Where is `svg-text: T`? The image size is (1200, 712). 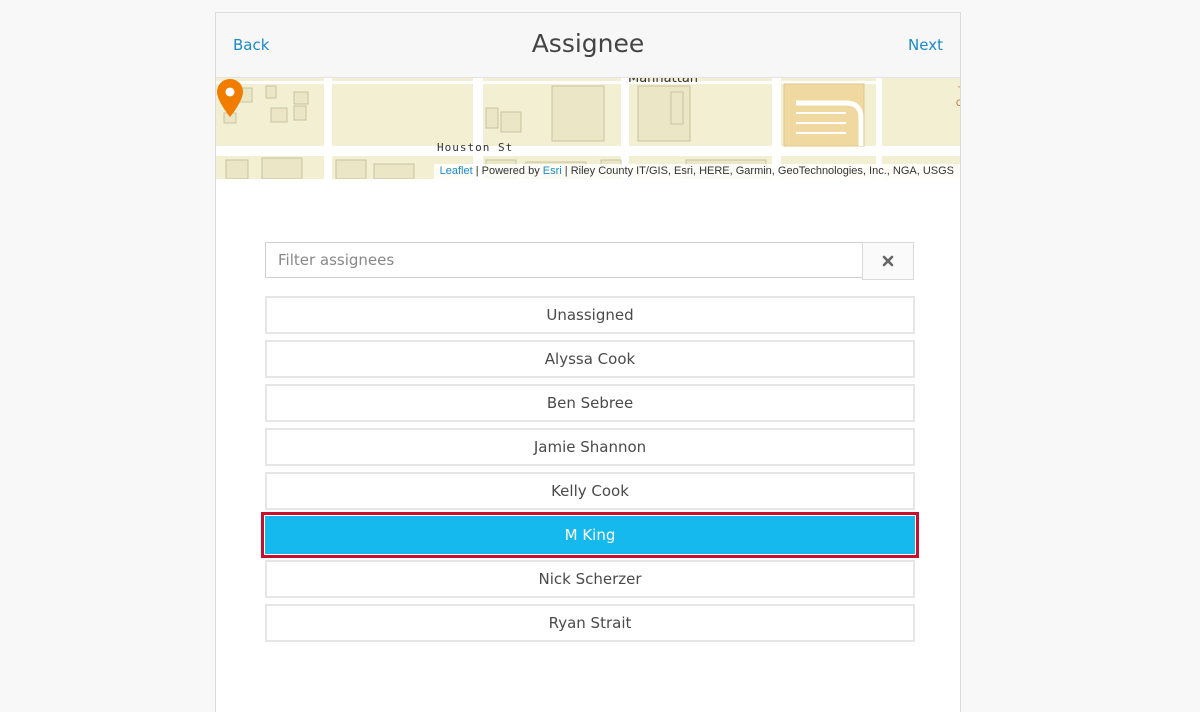 svg-text: T is located at coordinates (959, 90).